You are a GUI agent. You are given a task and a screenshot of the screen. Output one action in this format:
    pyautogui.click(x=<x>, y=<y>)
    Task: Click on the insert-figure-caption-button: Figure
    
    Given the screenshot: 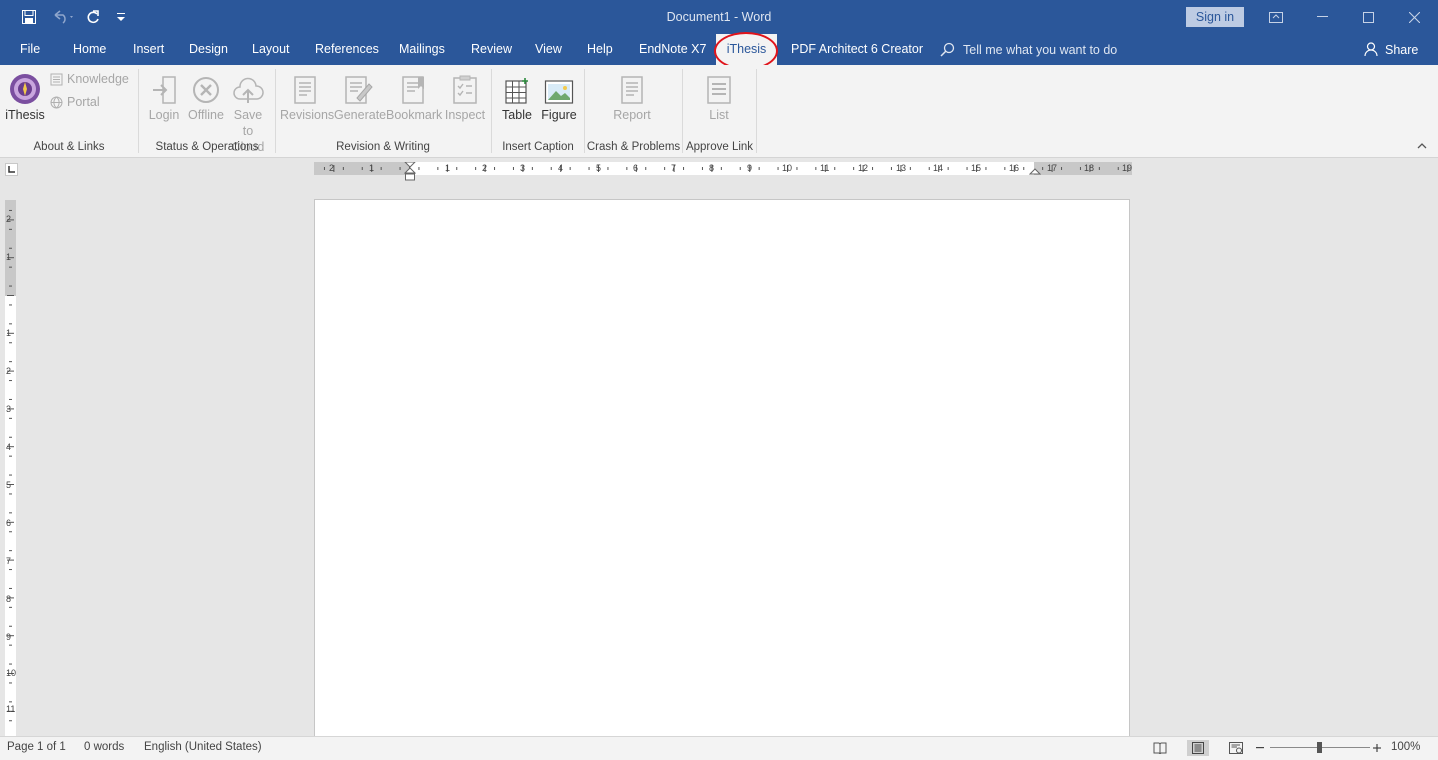 What is the action you would take?
    pyautogui.click(x=559, y=96)
    